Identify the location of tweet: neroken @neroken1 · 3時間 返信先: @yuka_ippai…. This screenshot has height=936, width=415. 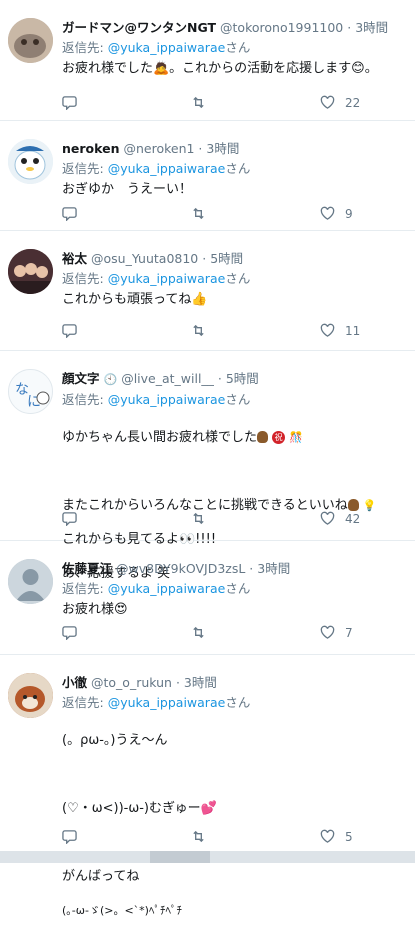
(207, 176).